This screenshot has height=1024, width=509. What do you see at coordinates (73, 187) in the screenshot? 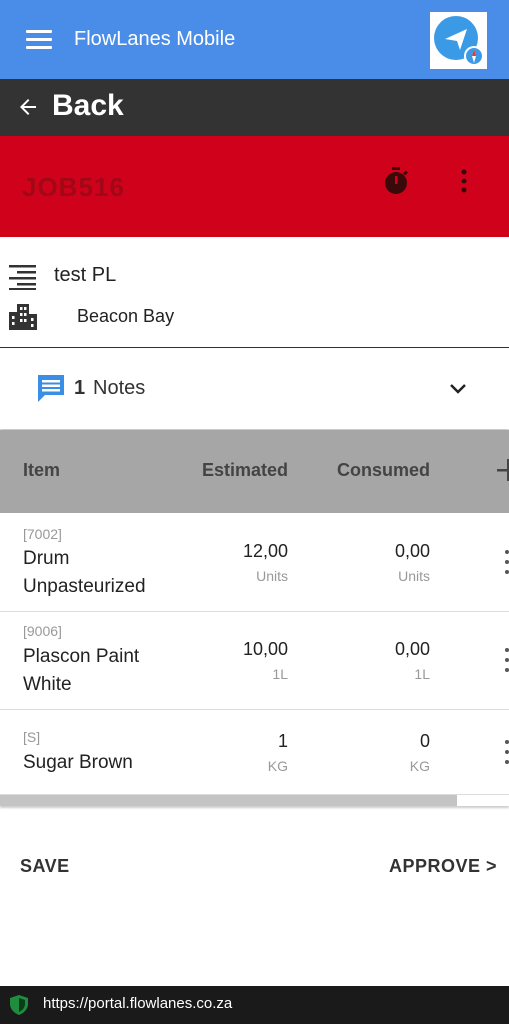
I see `job-id: JOB516` at bounding box center [73, 187].